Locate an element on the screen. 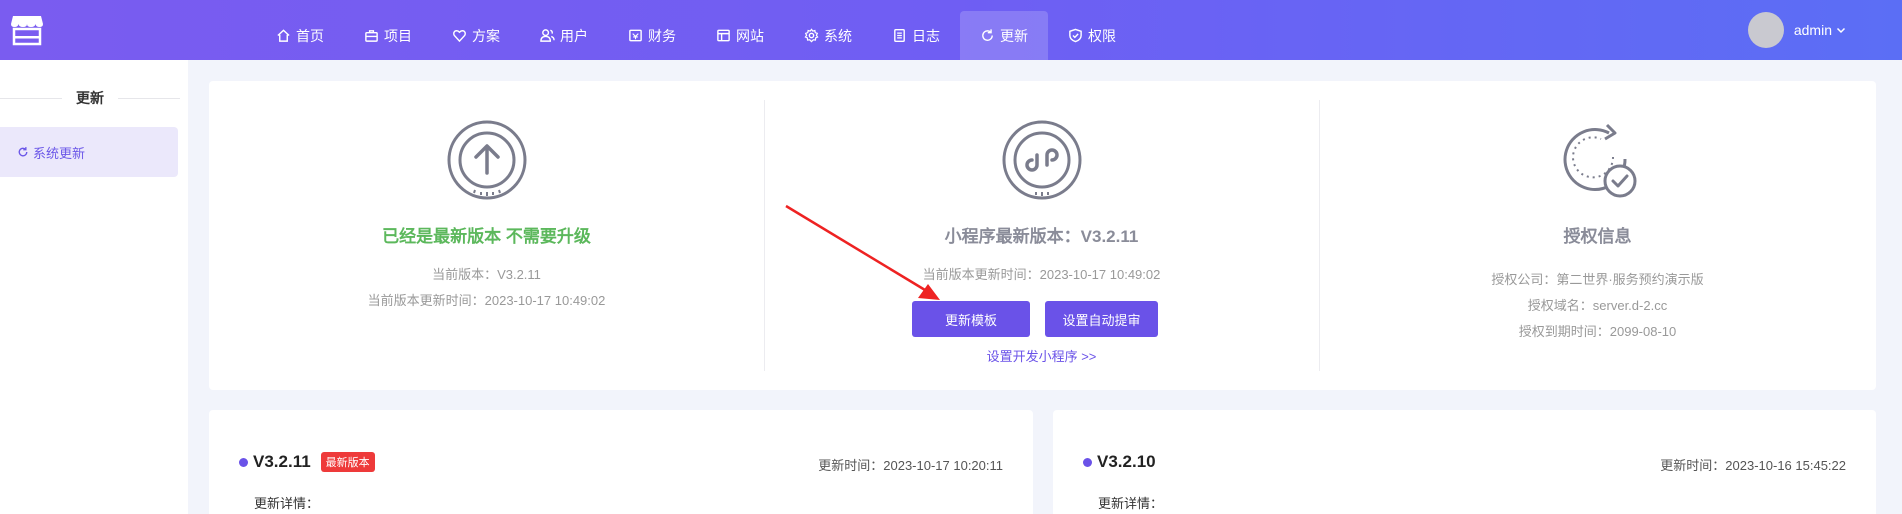 Image resolution: width=1902 pixels, height=514 pixels. dev-miniprogram-link: 设置开发小程序 >> is located at coordinates (1041, 355).